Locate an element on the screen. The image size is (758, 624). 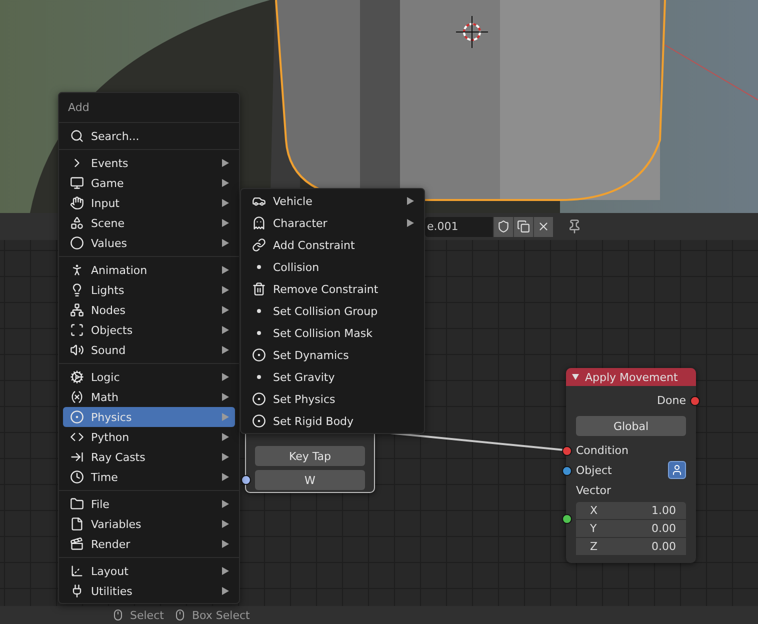
menu-title: Add is located at coordinates (78, 108).